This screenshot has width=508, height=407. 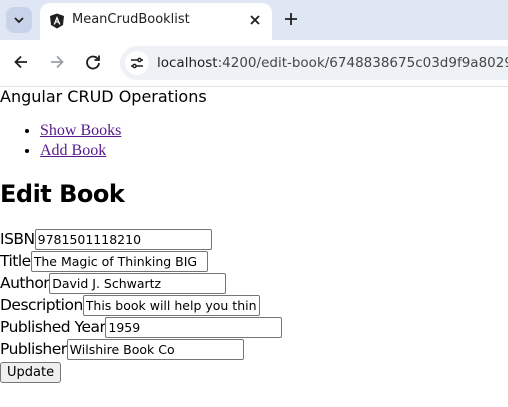 I want to click on show-books-link: Show Books, so click(x=80, y=130).